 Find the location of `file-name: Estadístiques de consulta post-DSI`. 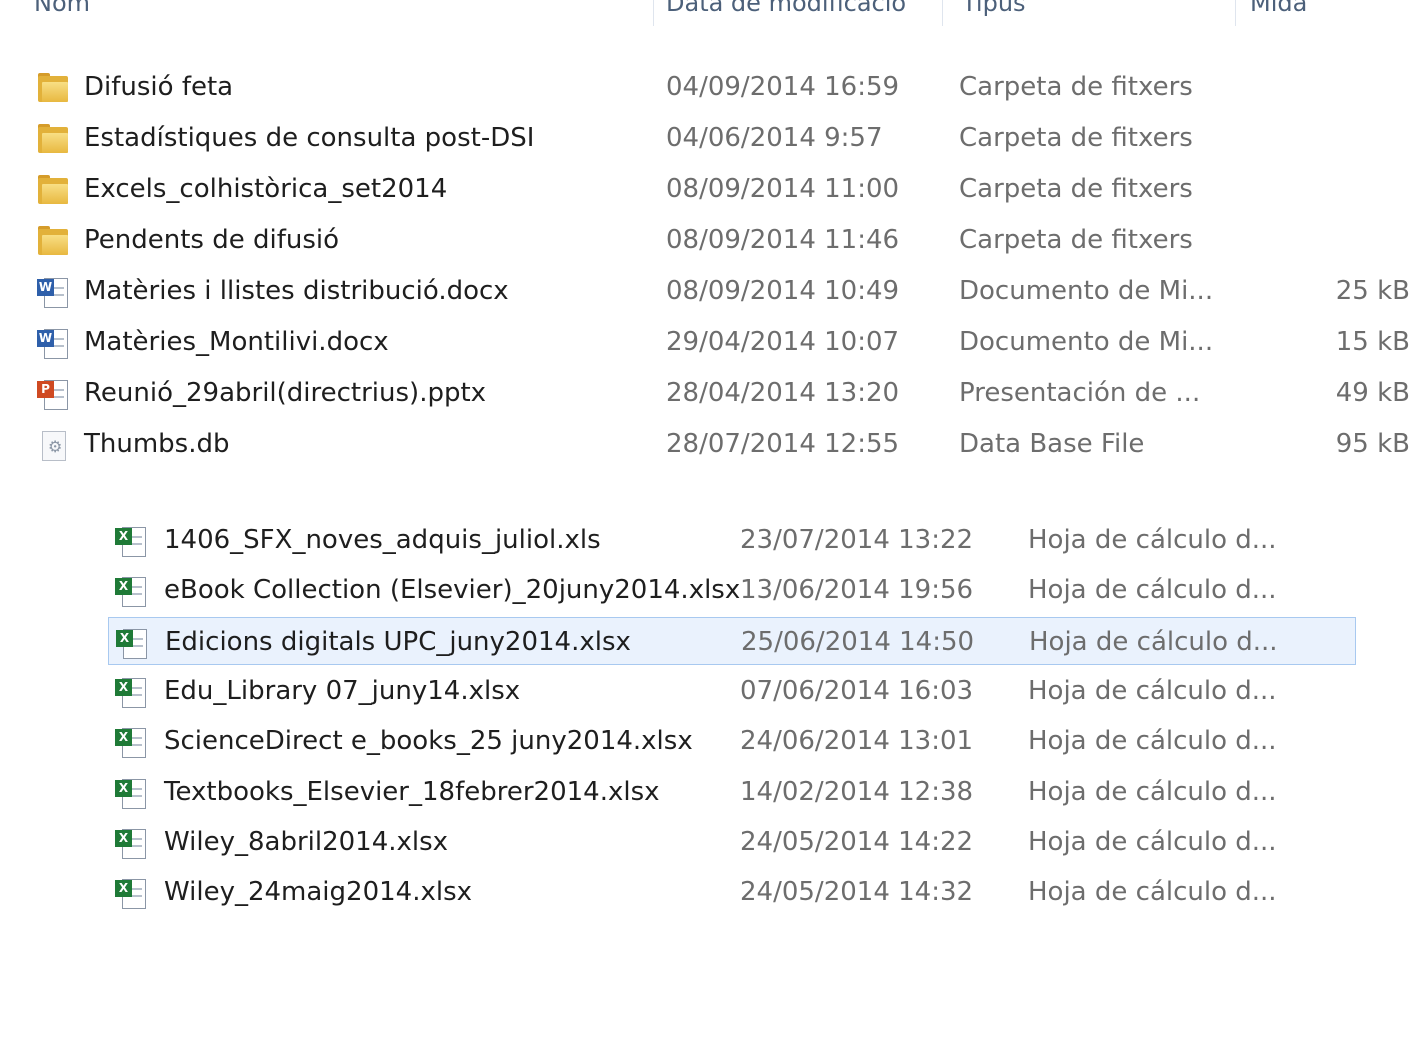

file-name: Estadístiques de consulta post-DSI is located at coordinates (309, 138).